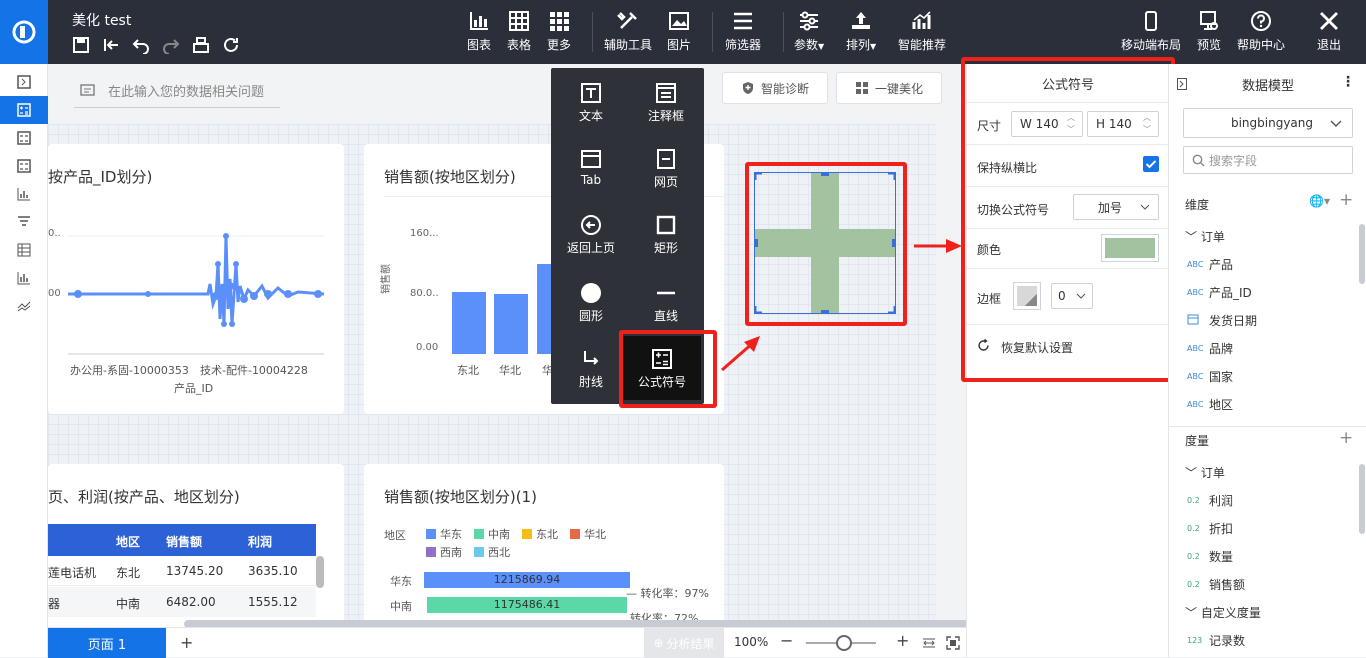  I want to click on fullscreen-icon, so click(953, 643).